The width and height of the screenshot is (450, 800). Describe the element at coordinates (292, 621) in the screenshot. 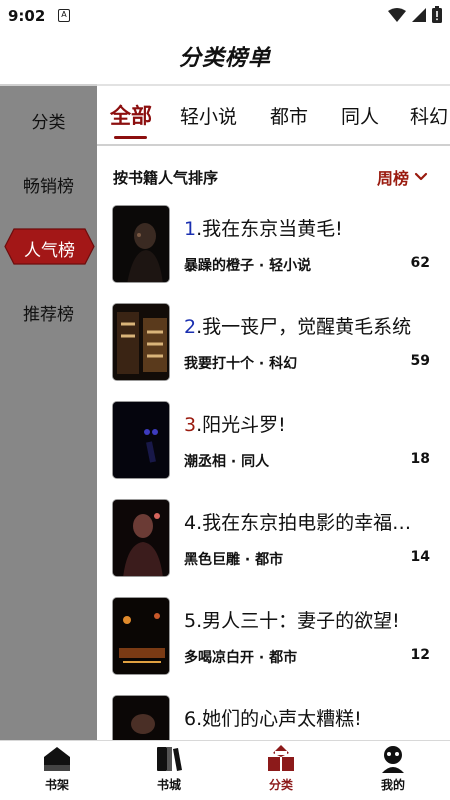

I see `book-title: 5.男人三十：妻子的欲望!` at that location.